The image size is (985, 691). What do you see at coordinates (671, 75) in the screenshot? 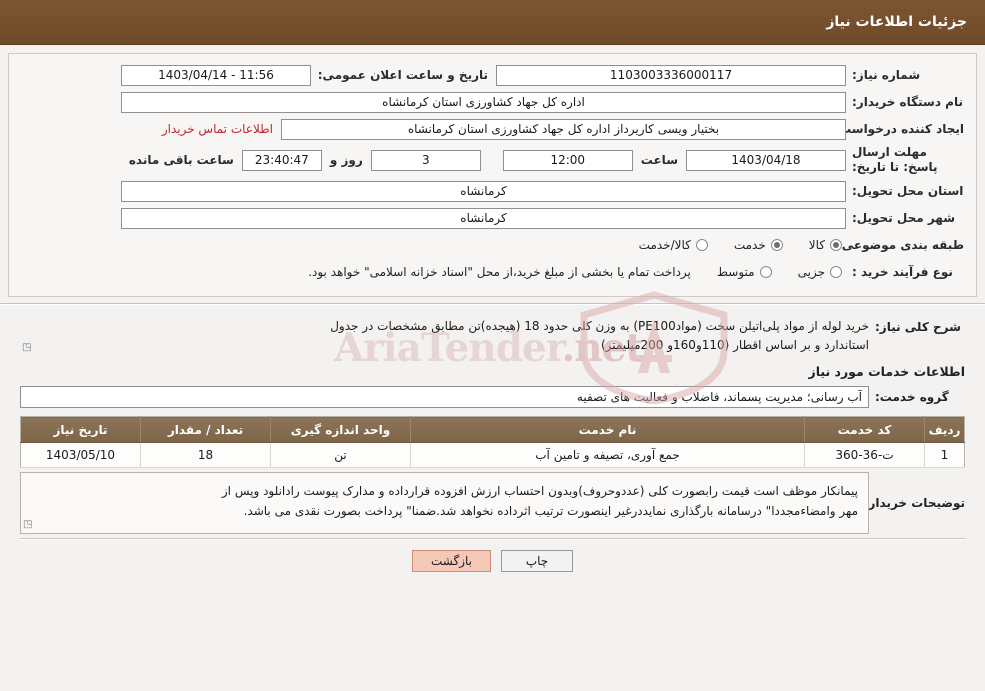
I see `need-number-value: 1103003336000117` at bounding box center [671, 75].